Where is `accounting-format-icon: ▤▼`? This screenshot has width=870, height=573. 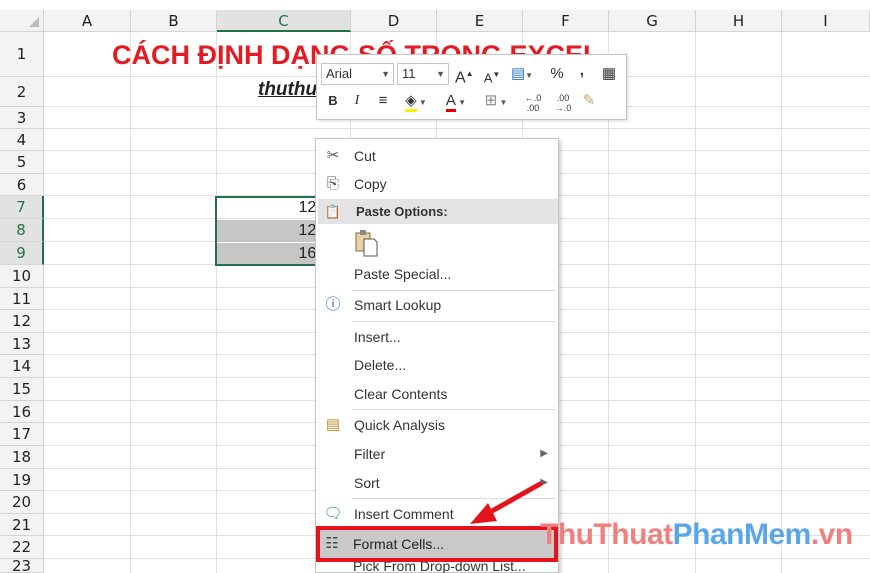
accounting-format-icon: ▤▼ is located at coordinates (522, 75).